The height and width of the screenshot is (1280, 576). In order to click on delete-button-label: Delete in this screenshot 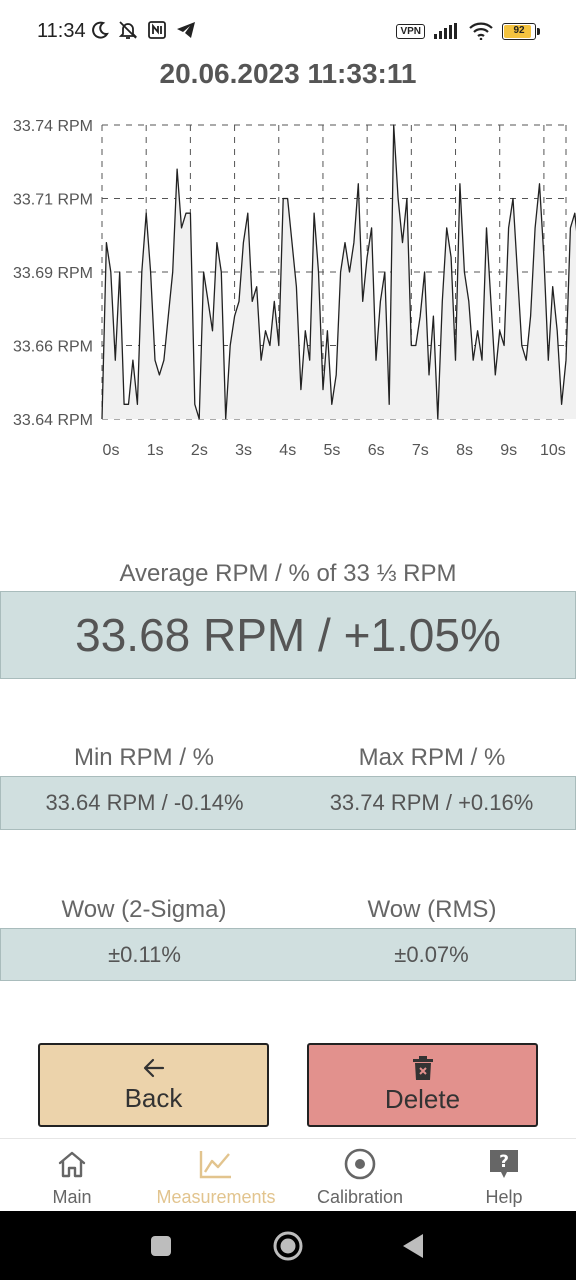, I will do `click(422, 1098)`.